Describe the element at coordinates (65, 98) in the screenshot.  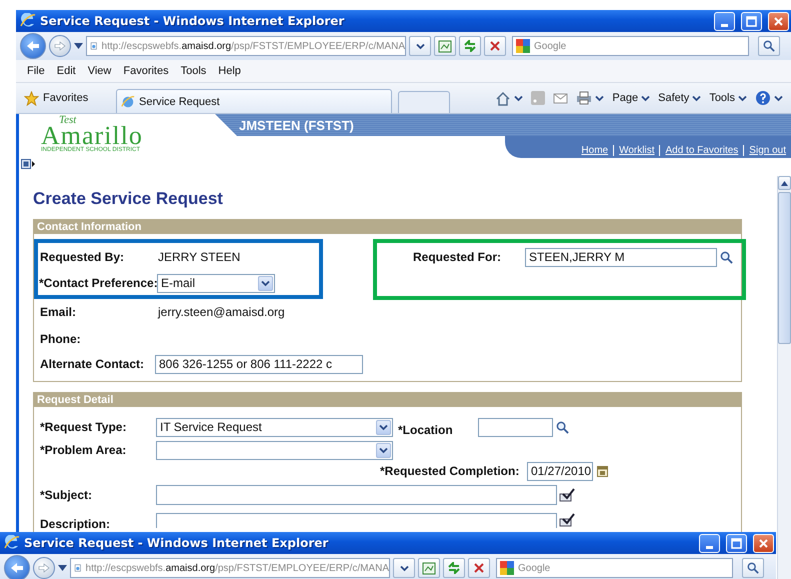
I see `favorites-button: Favorites` at that location.